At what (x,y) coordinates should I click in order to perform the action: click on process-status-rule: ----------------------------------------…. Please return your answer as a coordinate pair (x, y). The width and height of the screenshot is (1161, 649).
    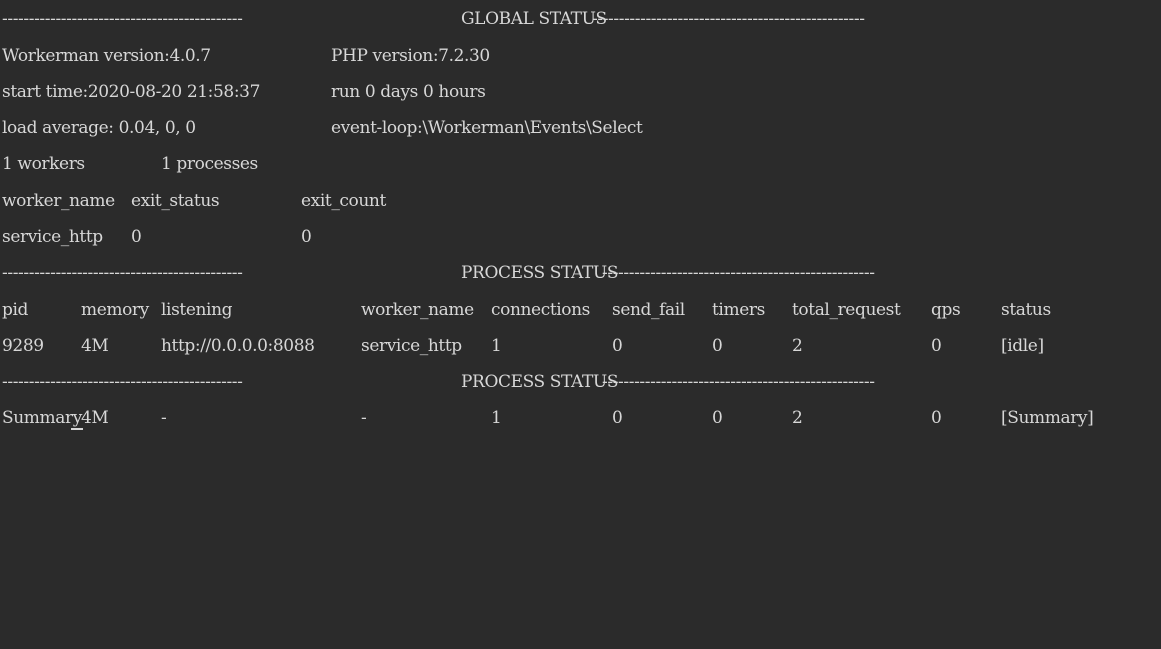
    Looking at the image, I should click on (557, 273).